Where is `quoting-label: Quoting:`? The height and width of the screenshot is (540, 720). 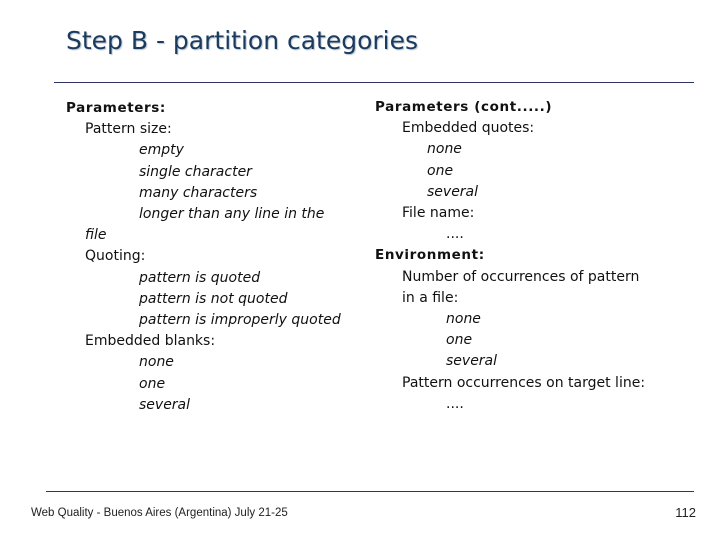 quoting-label: Quoting: is located at coordinates (115, 256).